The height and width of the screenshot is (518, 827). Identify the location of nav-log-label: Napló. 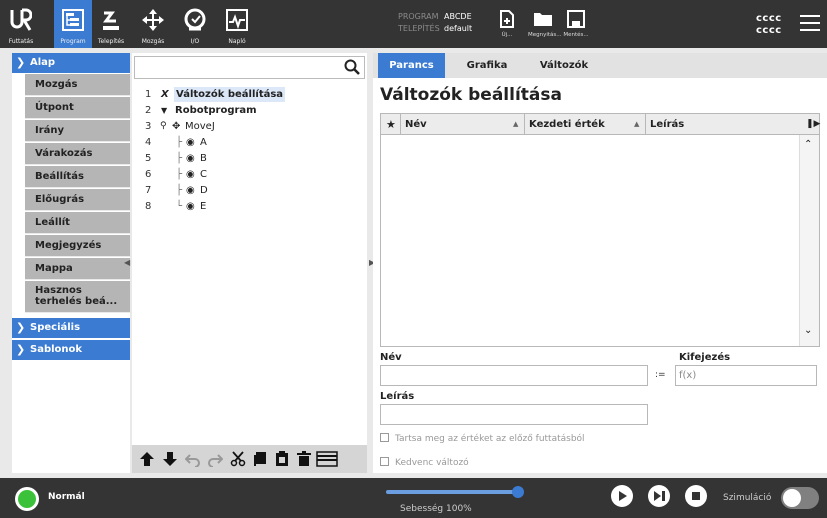
(237, 41).